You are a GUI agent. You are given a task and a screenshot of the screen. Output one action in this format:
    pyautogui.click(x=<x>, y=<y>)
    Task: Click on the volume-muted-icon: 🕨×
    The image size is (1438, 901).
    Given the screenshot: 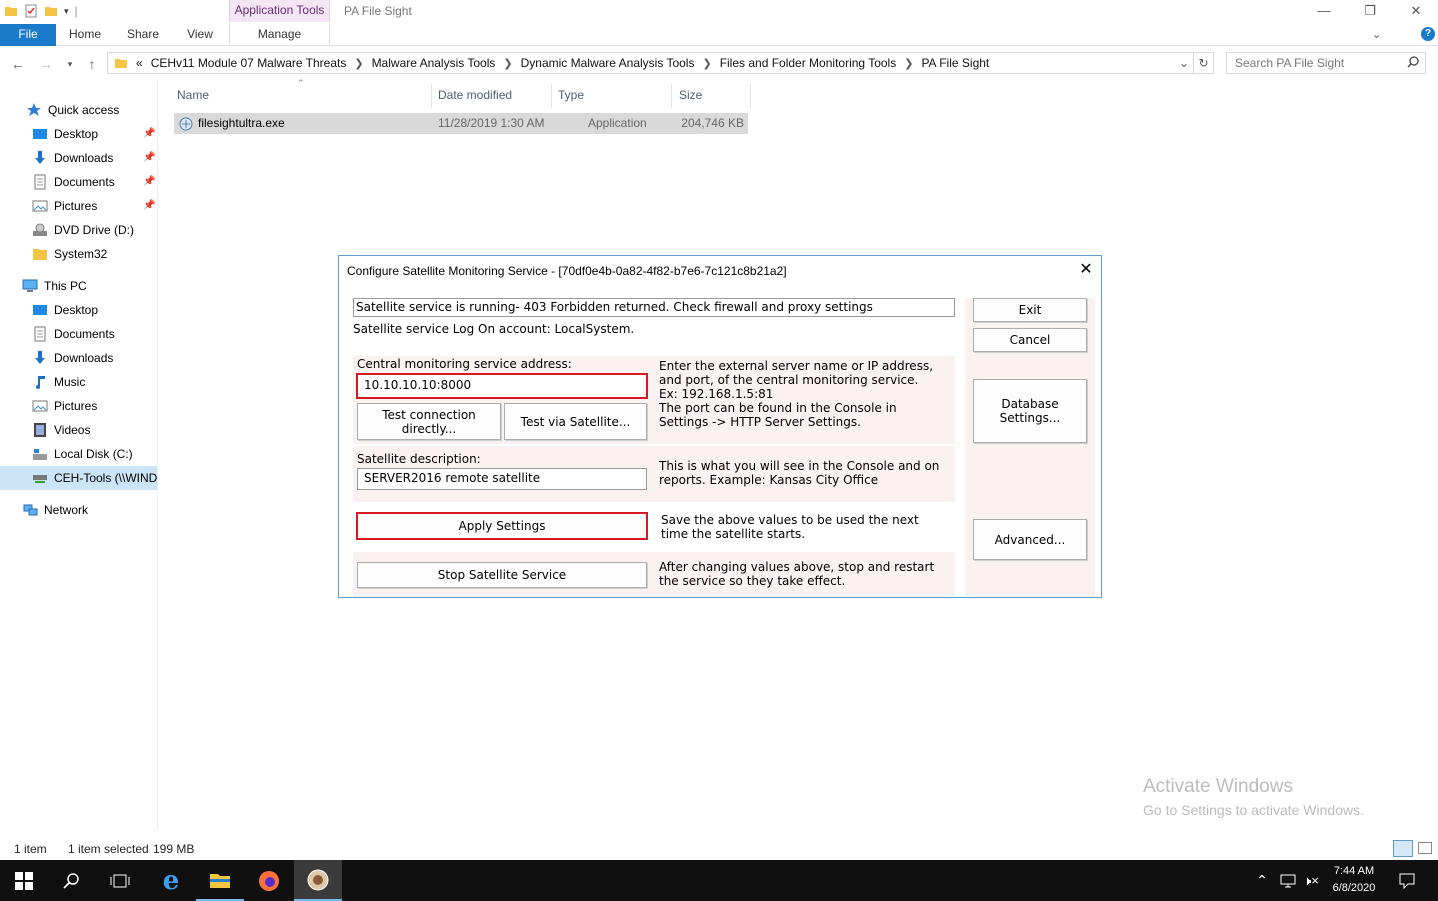 What is the action you would take?
    pyautogui.click(x=1311, y=880)
    